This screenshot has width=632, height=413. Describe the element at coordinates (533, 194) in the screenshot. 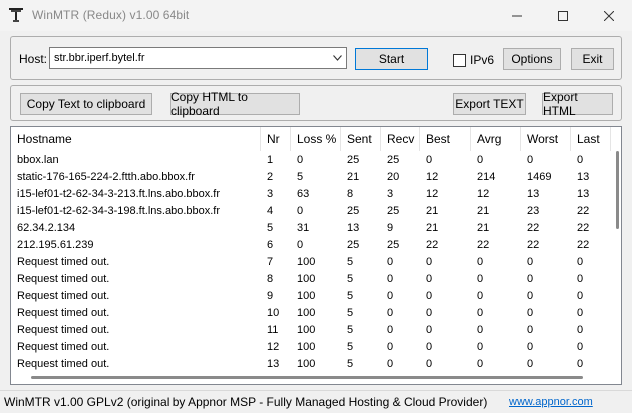

I see `cell-worst: 13` at that location.